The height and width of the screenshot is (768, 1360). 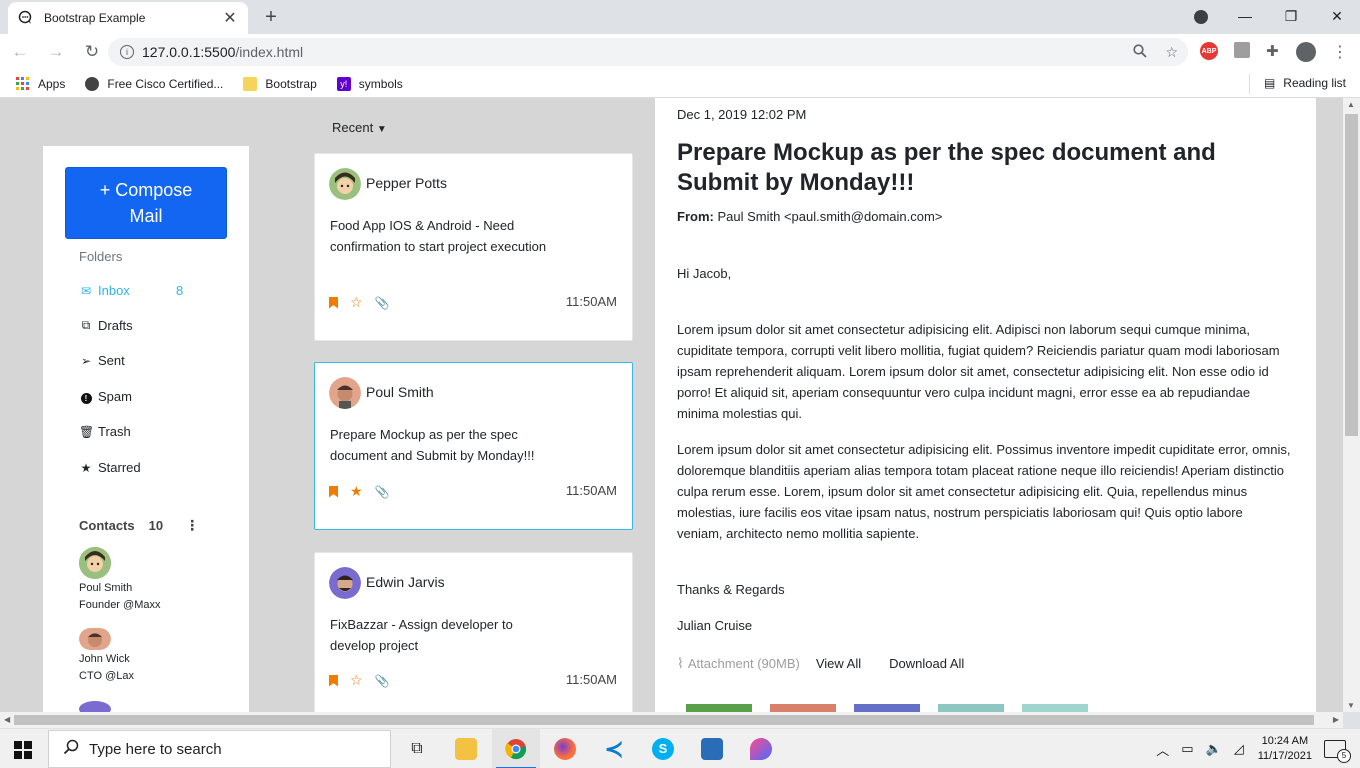 What do you see at coordinates (128, 18) in the screenshot?
I see `browser-tab: Bootstrap Example ✕` at bounding box center [128, 18].